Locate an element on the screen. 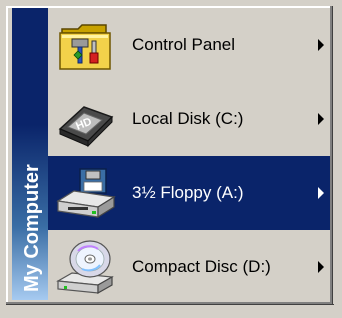 This screenshot has height=318, width=342. menu-item-label: Local Disk (C:) is located at coordinates (188, 118).